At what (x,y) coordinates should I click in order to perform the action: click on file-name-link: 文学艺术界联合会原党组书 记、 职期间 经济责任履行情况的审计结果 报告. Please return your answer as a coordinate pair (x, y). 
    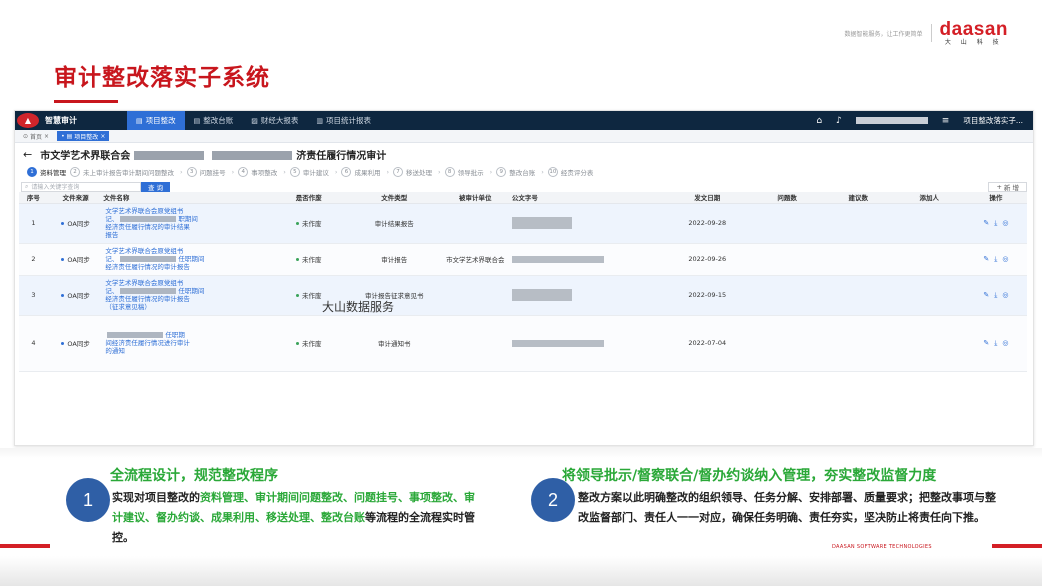
    Looking at the image, I should click on (185, 223).